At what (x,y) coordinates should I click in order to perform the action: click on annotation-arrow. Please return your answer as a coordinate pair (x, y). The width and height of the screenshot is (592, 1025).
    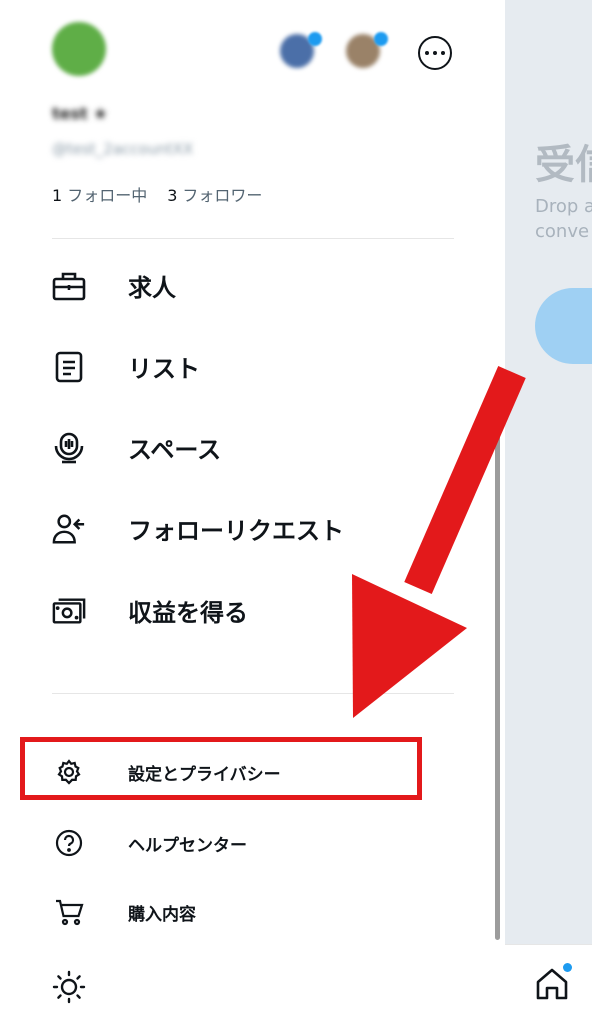
    Looking at the image, I should click on (439, 542).